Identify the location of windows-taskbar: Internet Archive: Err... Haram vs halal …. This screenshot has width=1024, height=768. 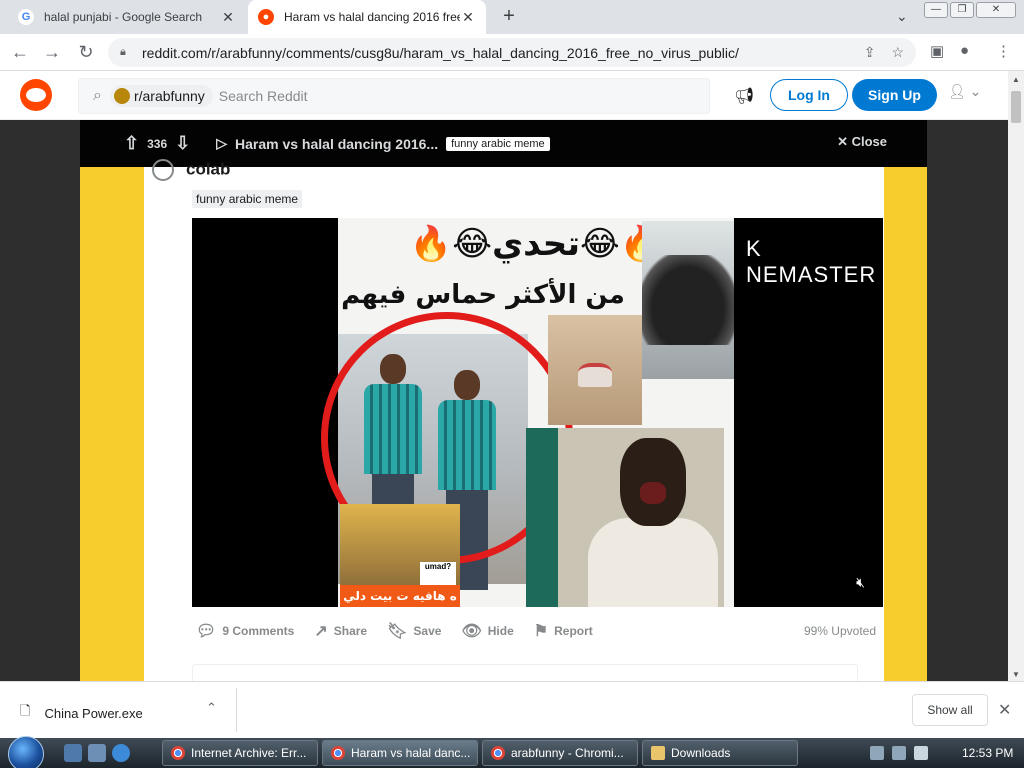
(512, 752).